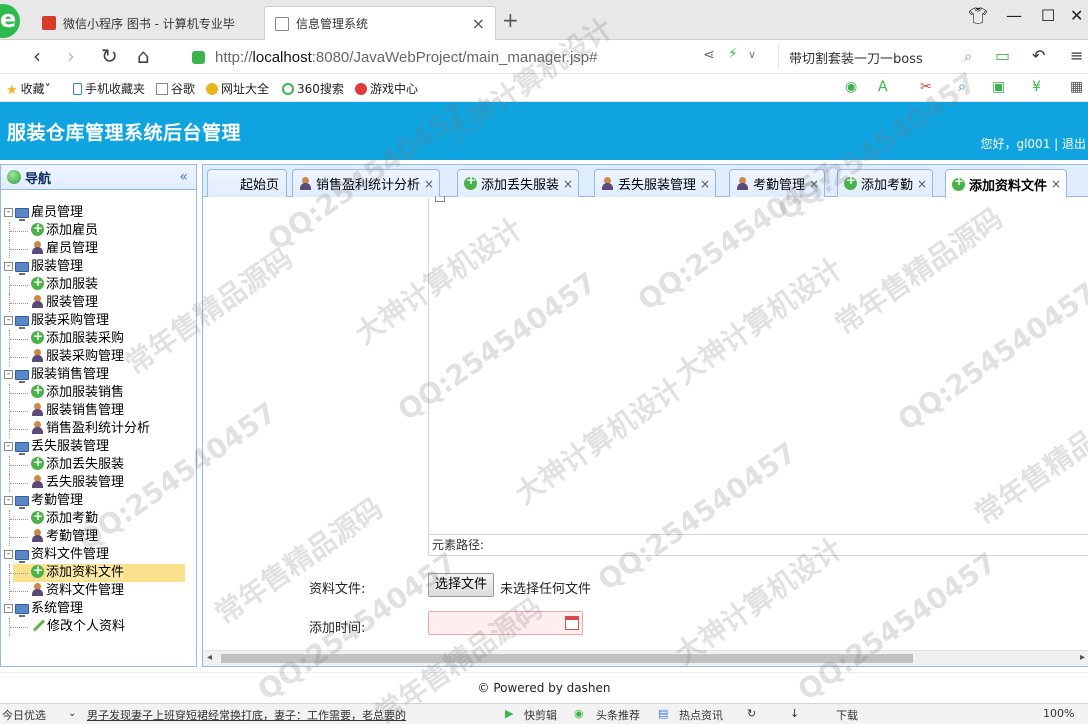 The width and height of the screenshot is (1088, 724). Describe the element at coordinates (98, 483) in the screenshot. I see `tree-item-lost-manage: 丢失服装管理` at that location.